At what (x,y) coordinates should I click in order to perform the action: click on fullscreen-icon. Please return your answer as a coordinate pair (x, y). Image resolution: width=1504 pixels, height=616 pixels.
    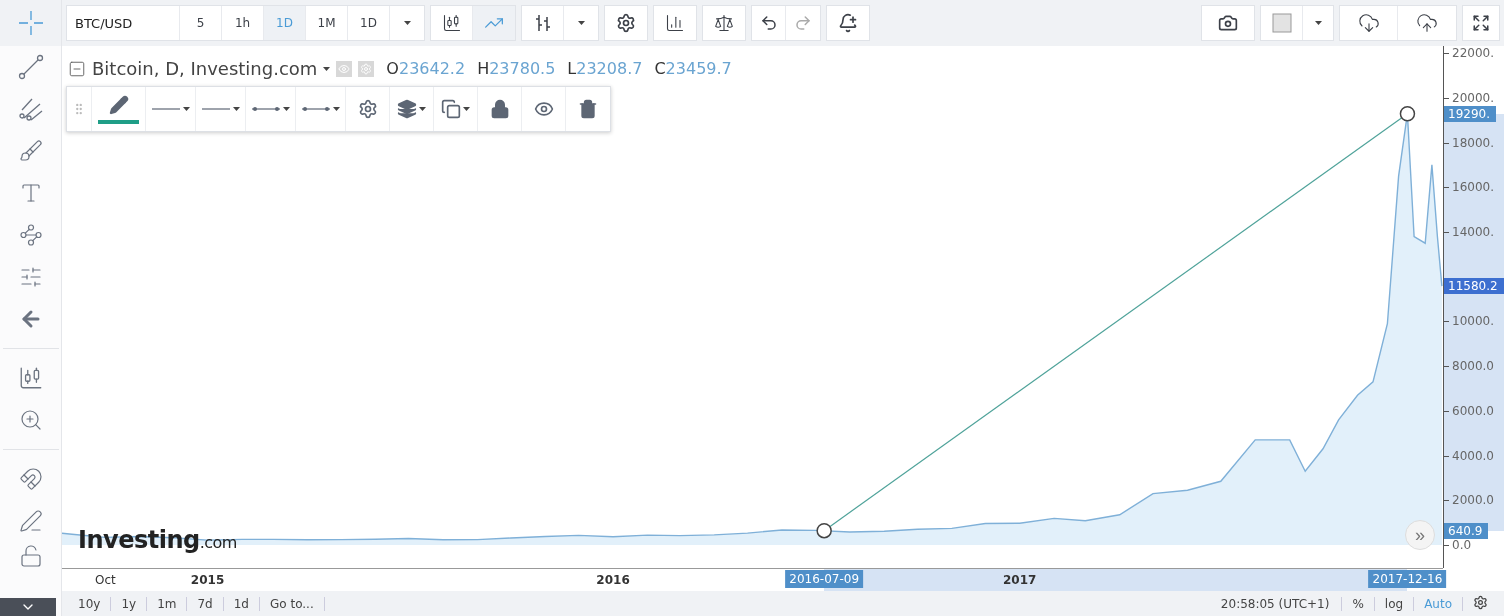
    Looking at the image, I should click on (1481, 23).